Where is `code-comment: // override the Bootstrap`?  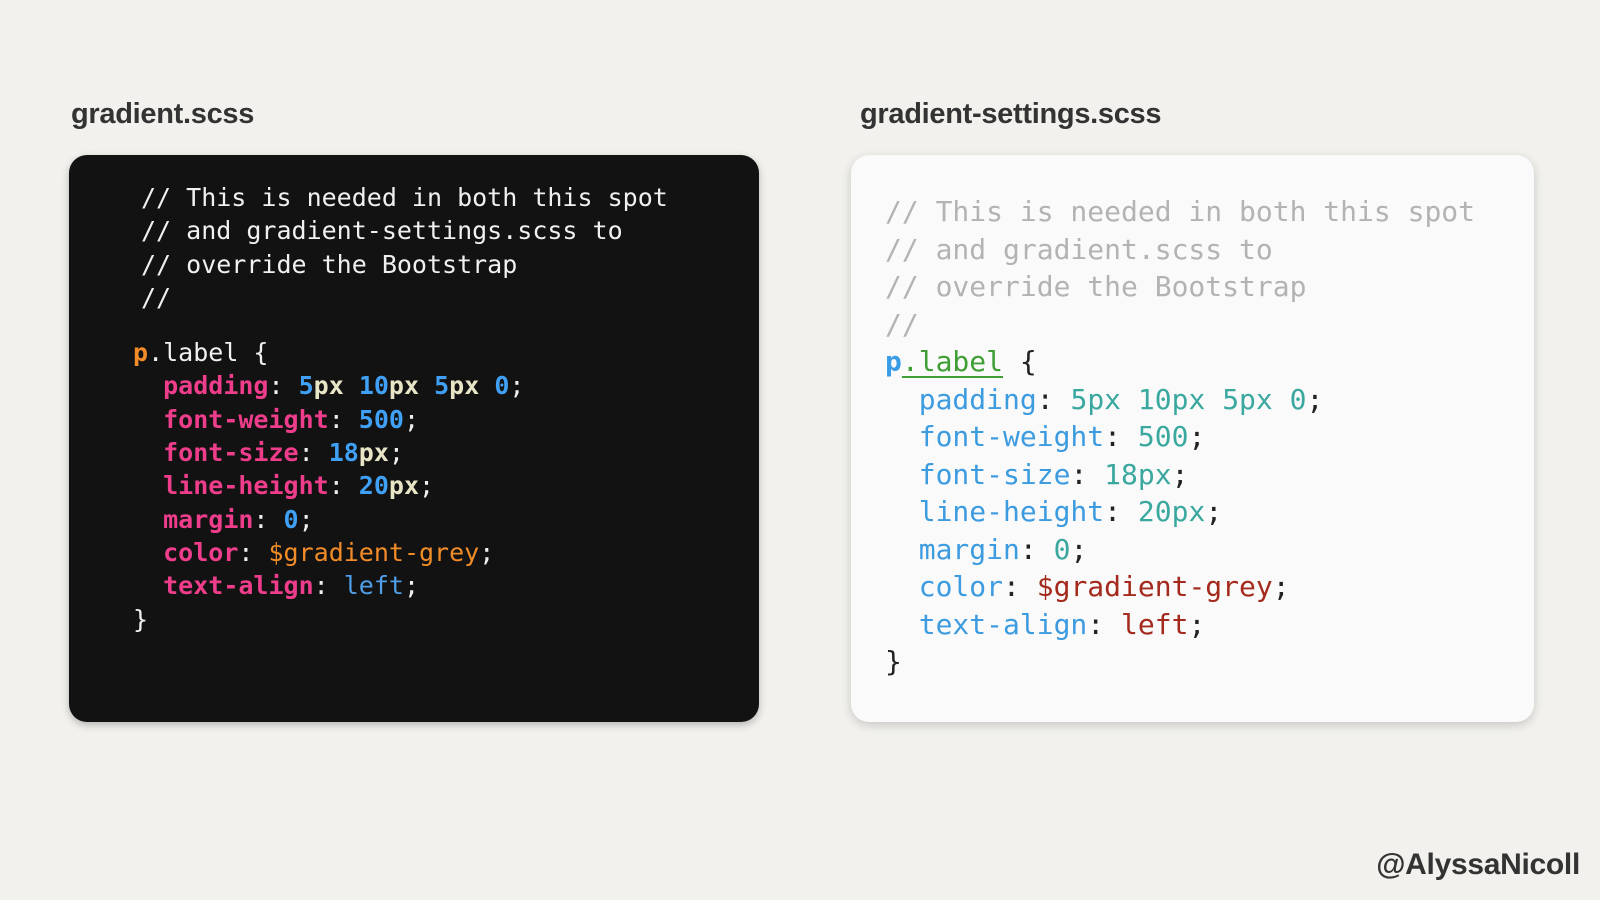
code-comment: // override the Bootstrap is located at coordinates (1096, 286).